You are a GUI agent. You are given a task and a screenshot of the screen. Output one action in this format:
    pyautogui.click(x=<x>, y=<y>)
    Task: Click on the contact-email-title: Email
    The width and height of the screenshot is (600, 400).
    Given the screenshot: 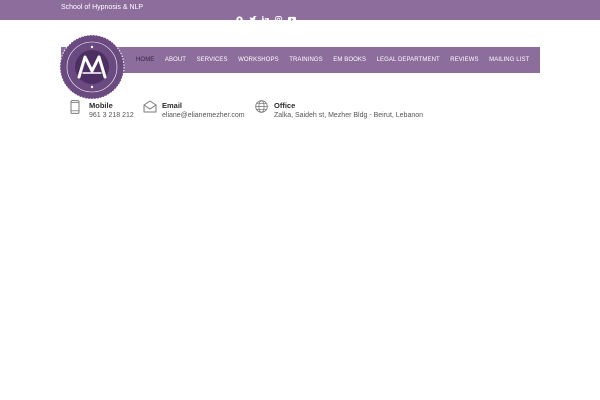 What is the action you would take?
    pyautogui.click(x=172, y=105)
    